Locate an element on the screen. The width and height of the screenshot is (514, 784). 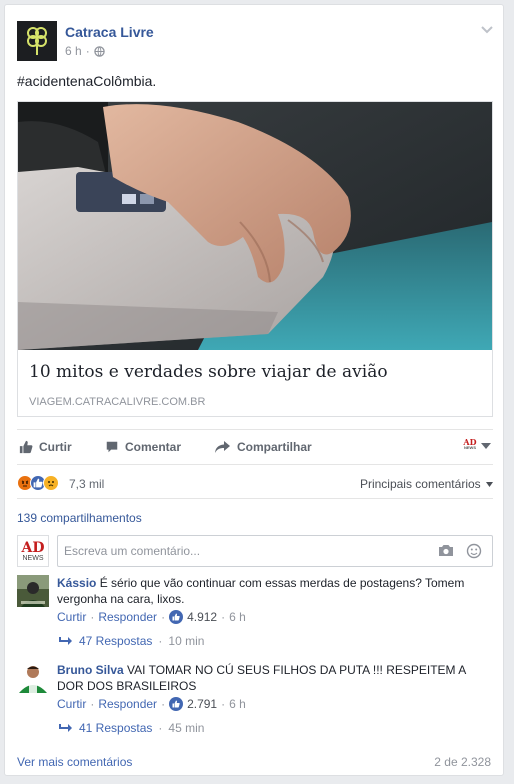
comment-button: Comentar is located at coordinates (143, 447).